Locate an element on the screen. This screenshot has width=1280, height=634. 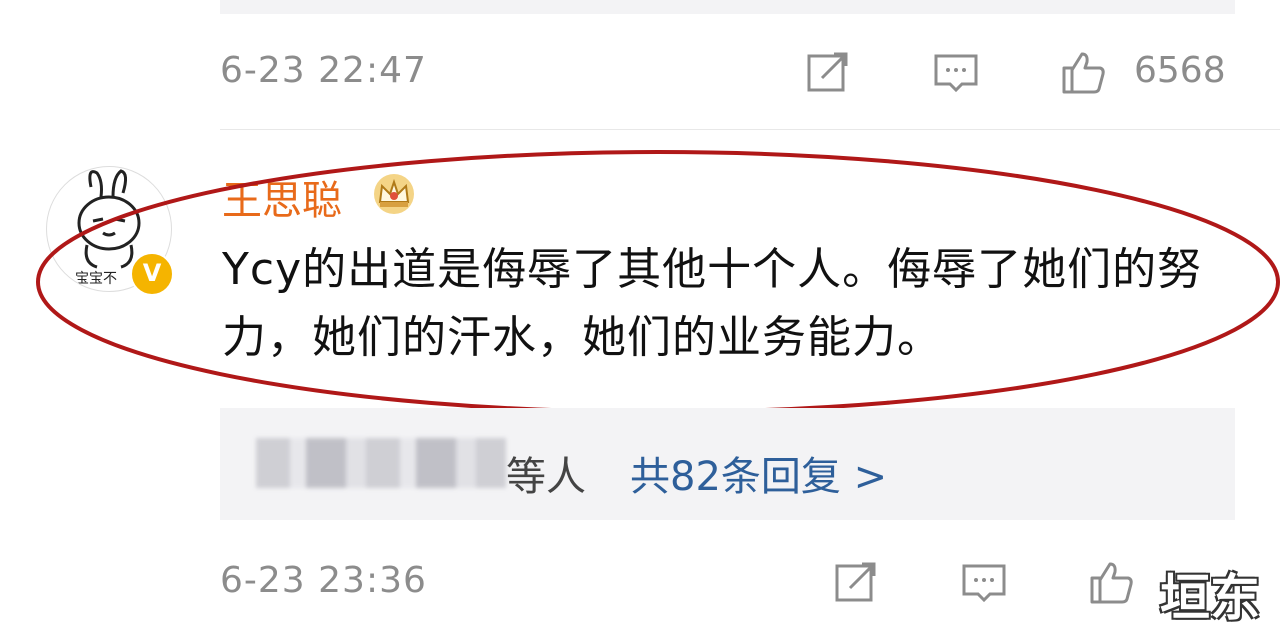
timestamp: 6-23 23:36 is located at coordinates (323, 580).